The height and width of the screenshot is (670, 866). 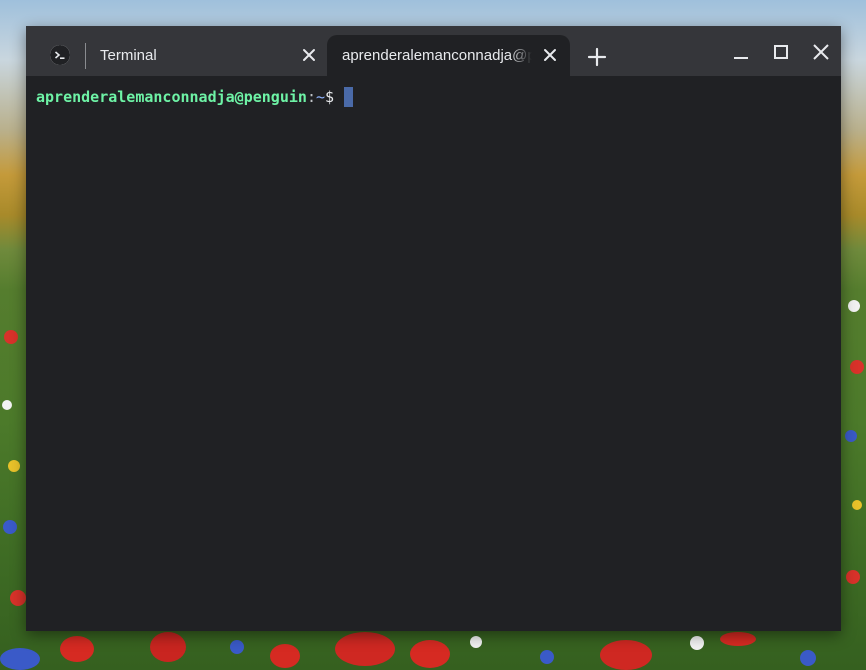 I want to click on terminal-icon, so click(x=60, y=55).